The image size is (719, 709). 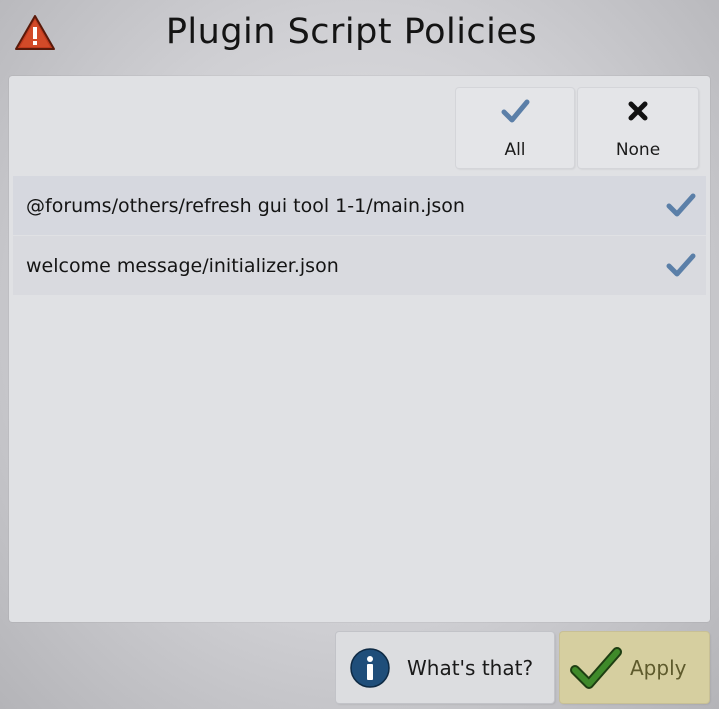 What do you see at coordinates (515, 128) in the screenshot?
I see `select-all-button: All` at bounding box center [515, 128].